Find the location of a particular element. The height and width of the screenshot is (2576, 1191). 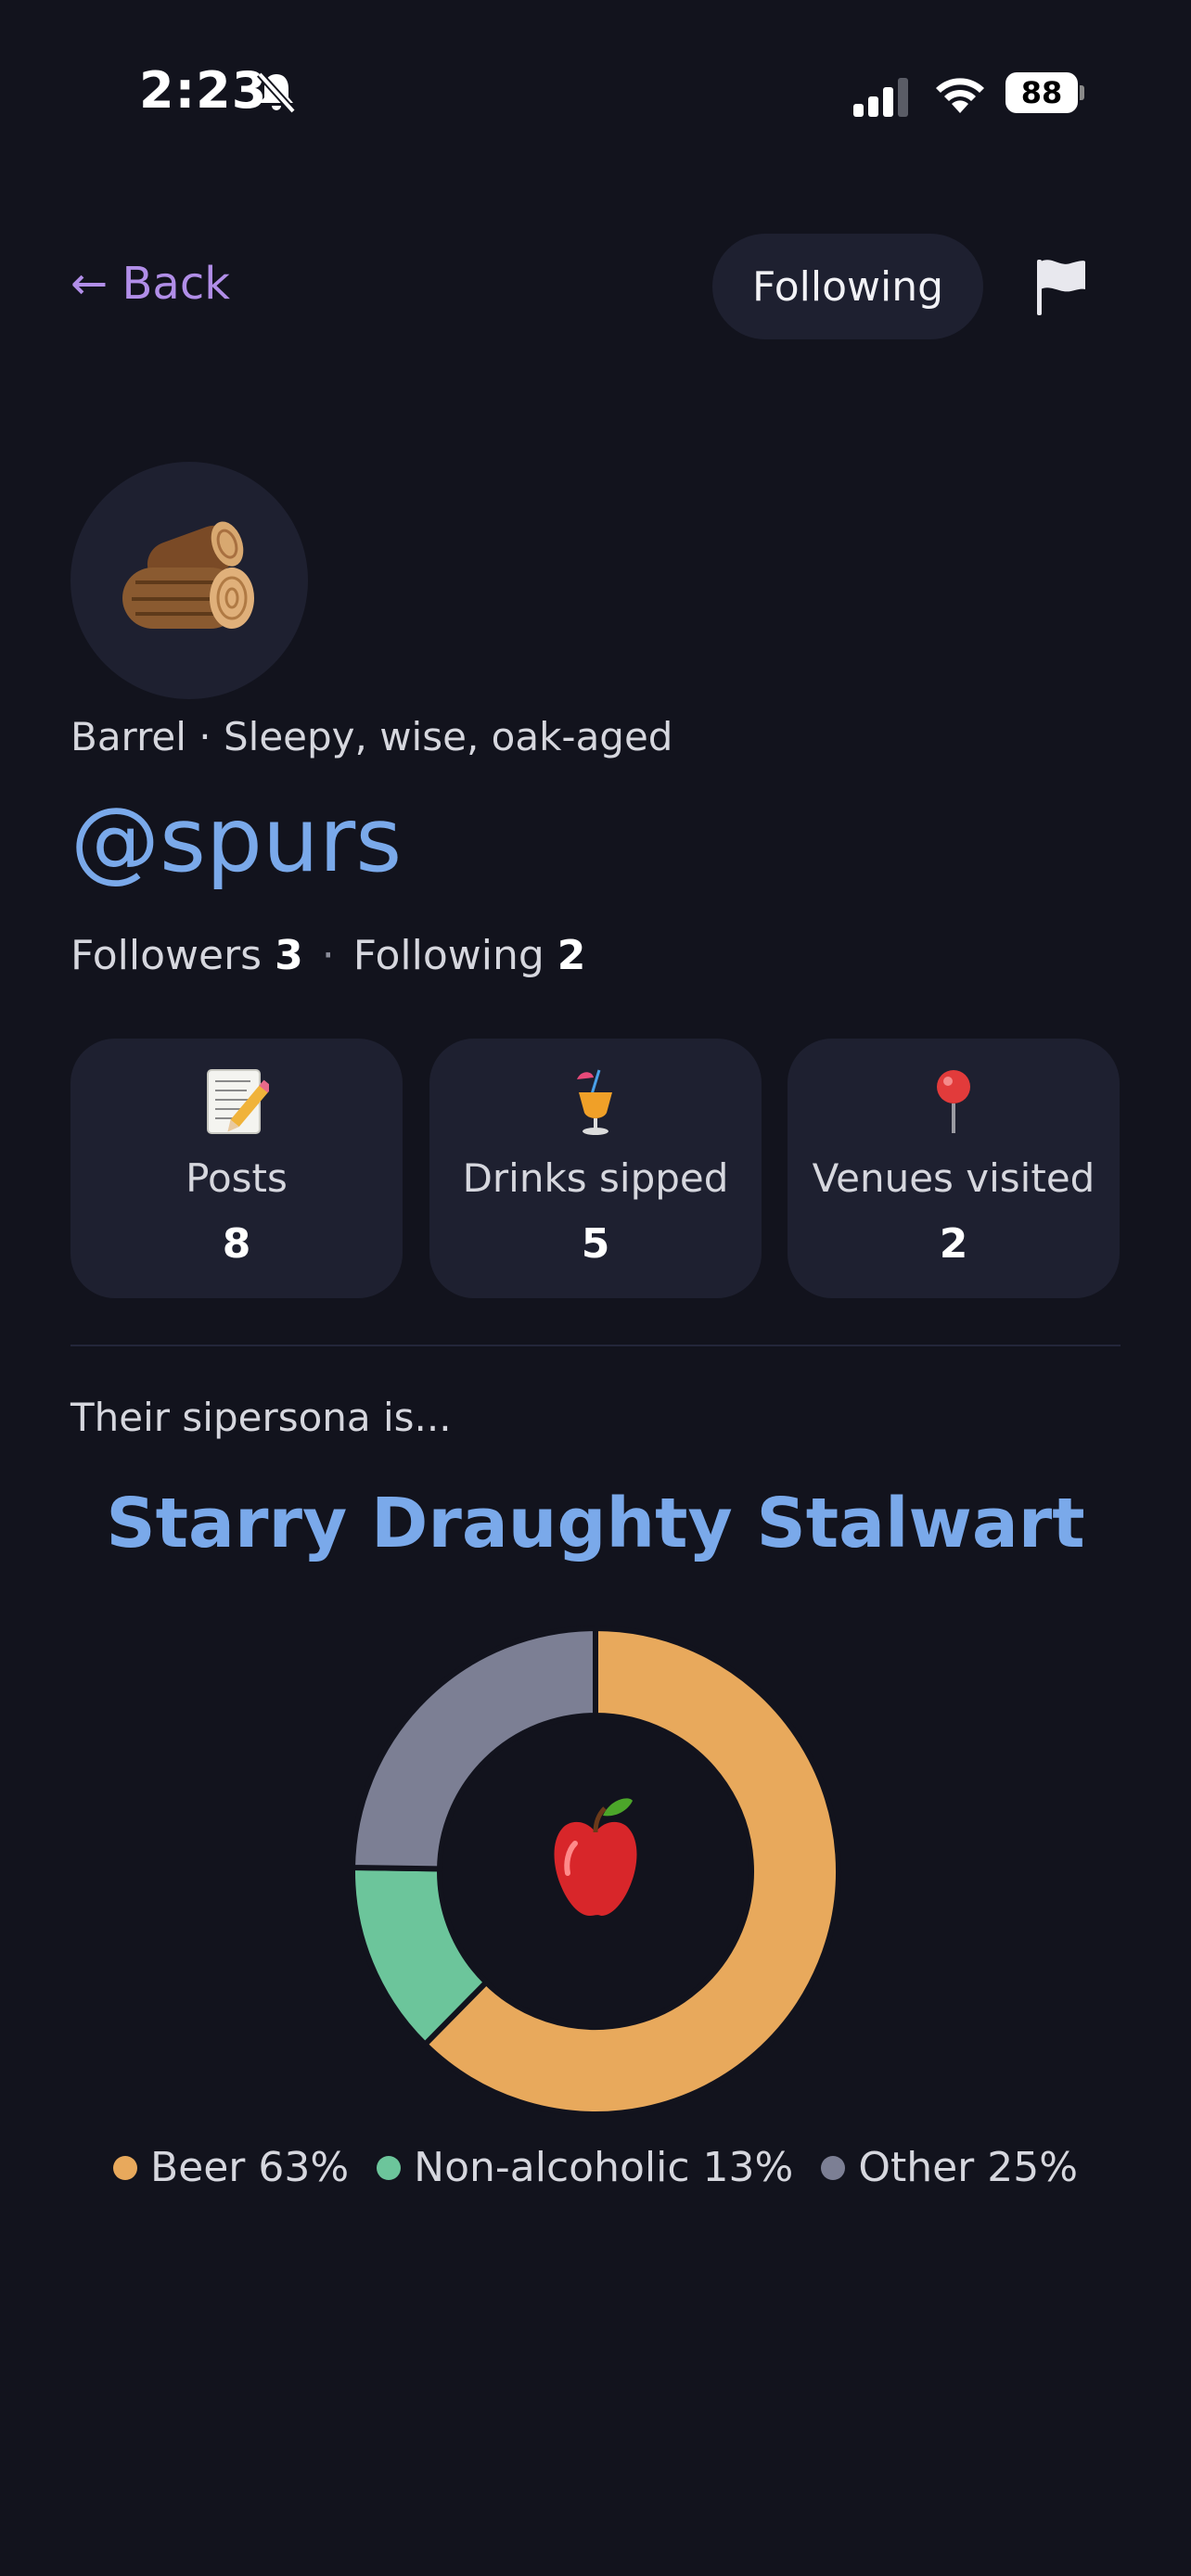

avatar is located at coordinates (189, 580).